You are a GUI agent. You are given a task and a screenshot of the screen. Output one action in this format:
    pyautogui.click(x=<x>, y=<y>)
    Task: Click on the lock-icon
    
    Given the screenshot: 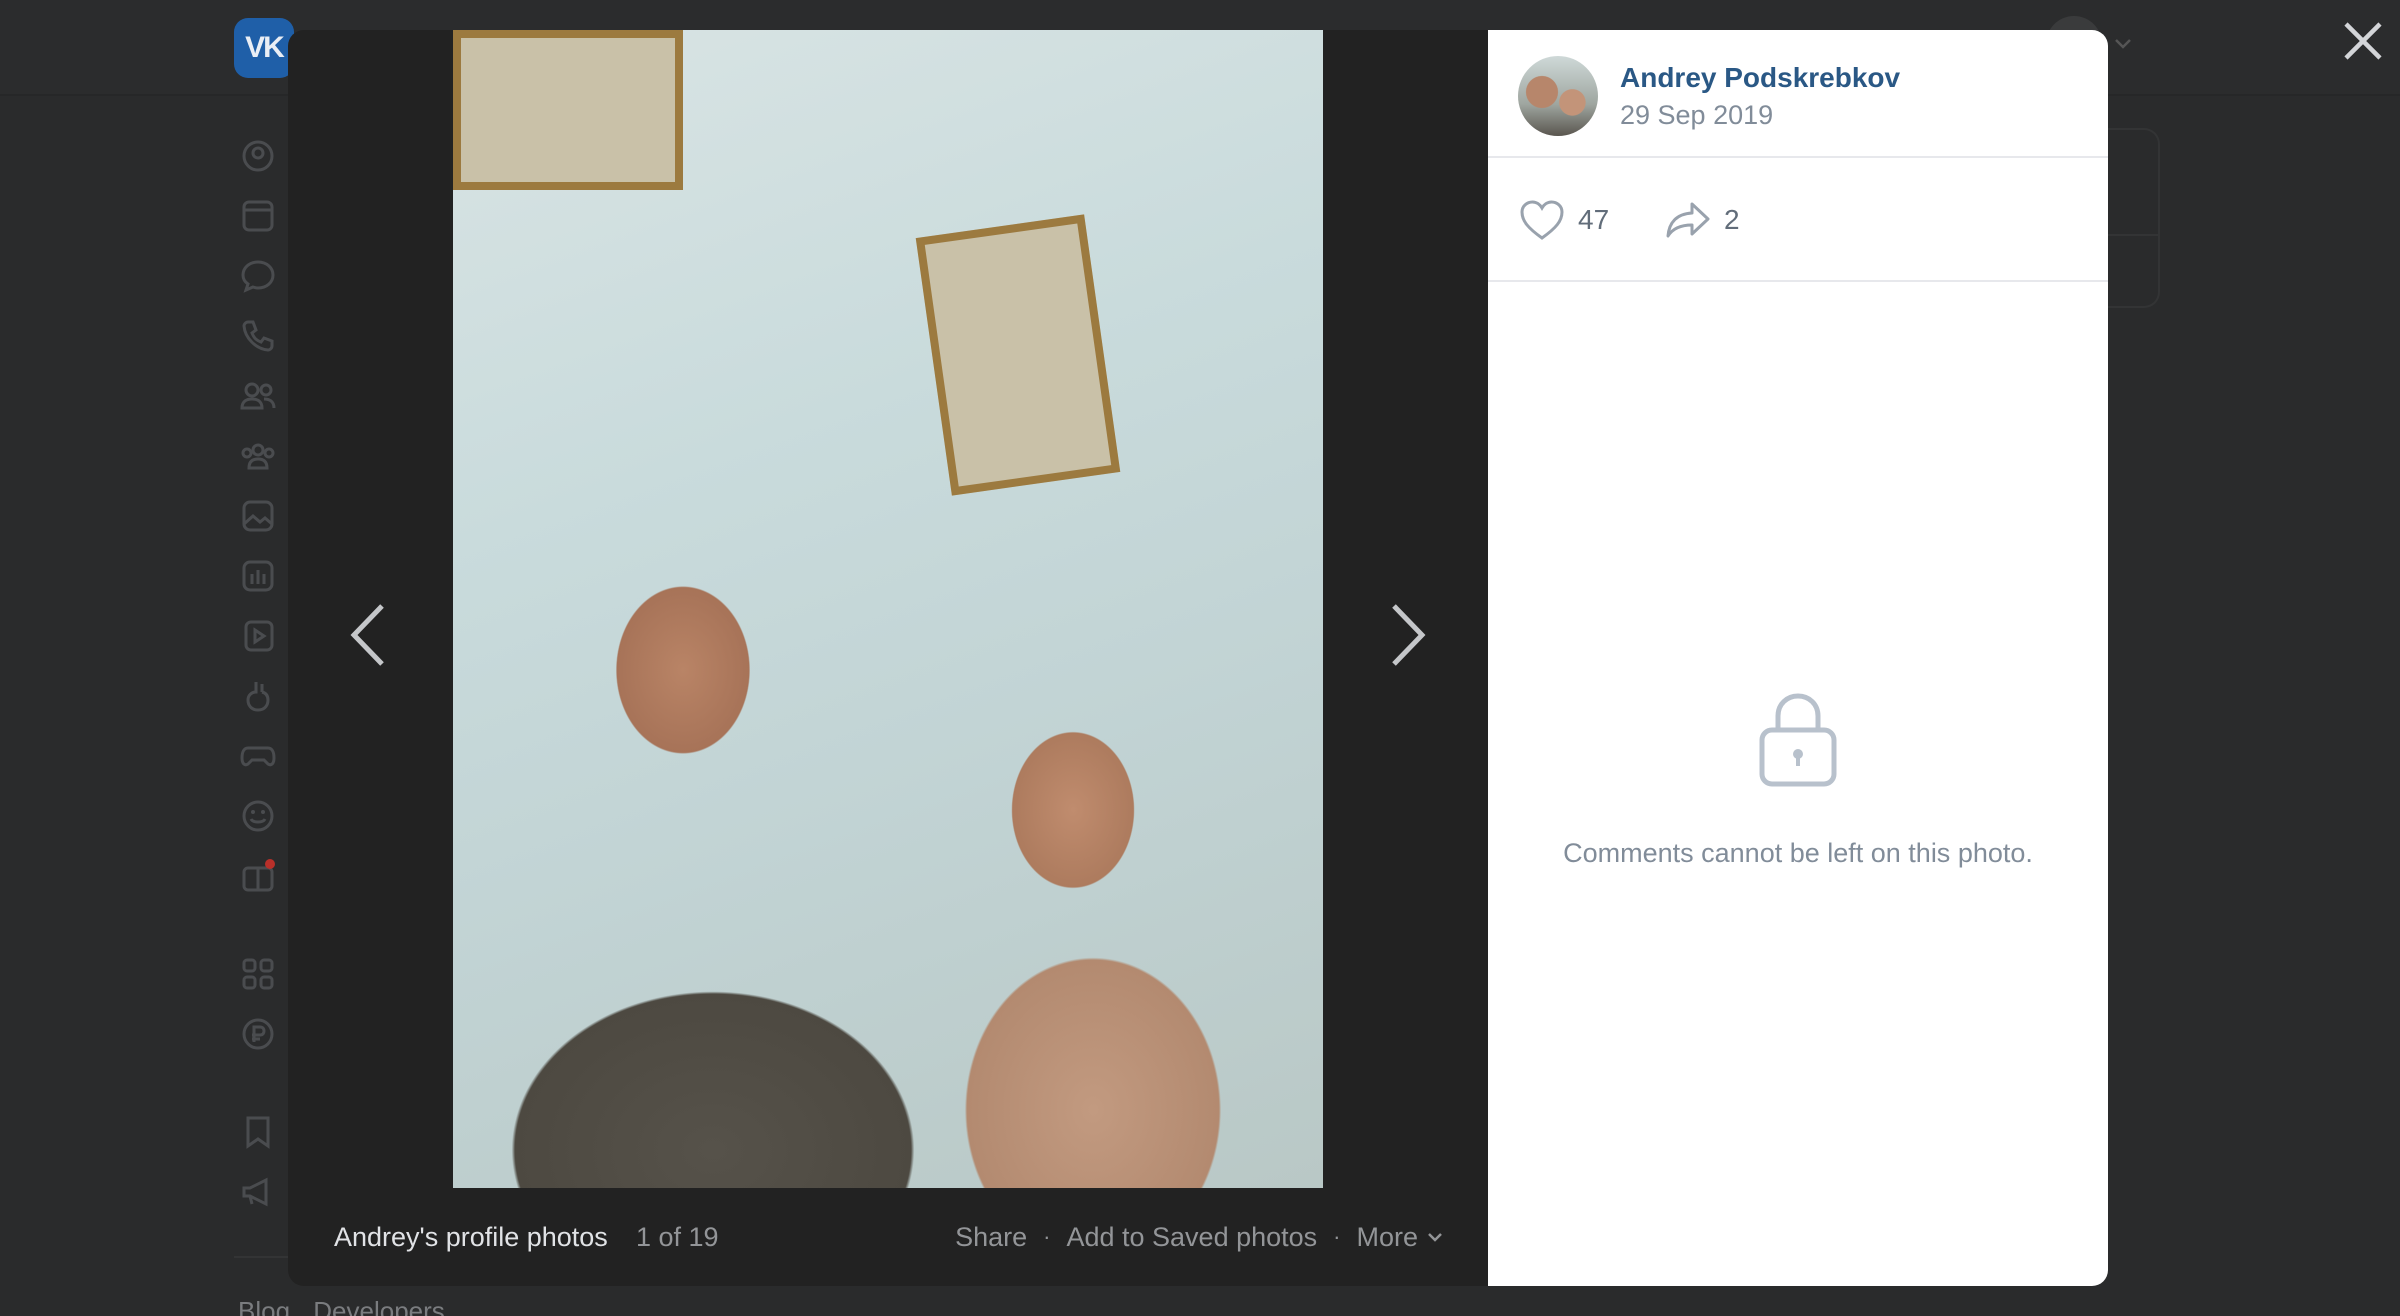 What is the action you would take?
    pyautogui.click(x=1798, y=740)
    